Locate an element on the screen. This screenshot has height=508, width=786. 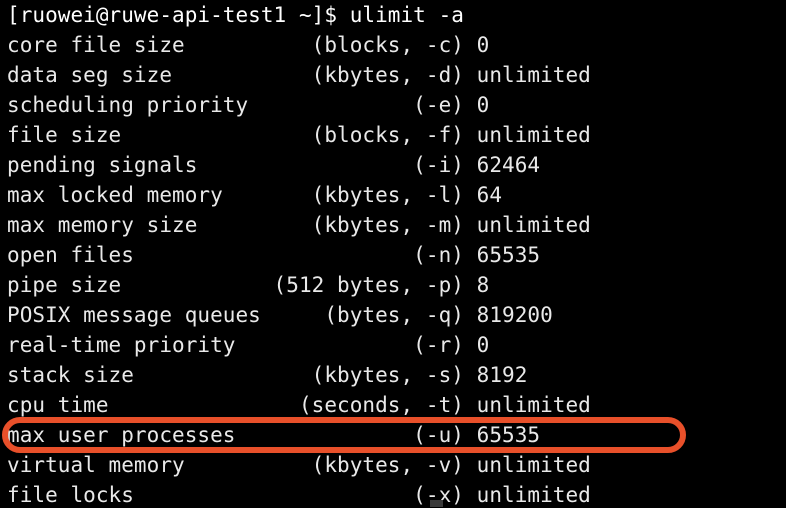
terminal-line-max-locked-memory: max locked memory (kbytes, -l) 64 is located at coordinates (255, 195).